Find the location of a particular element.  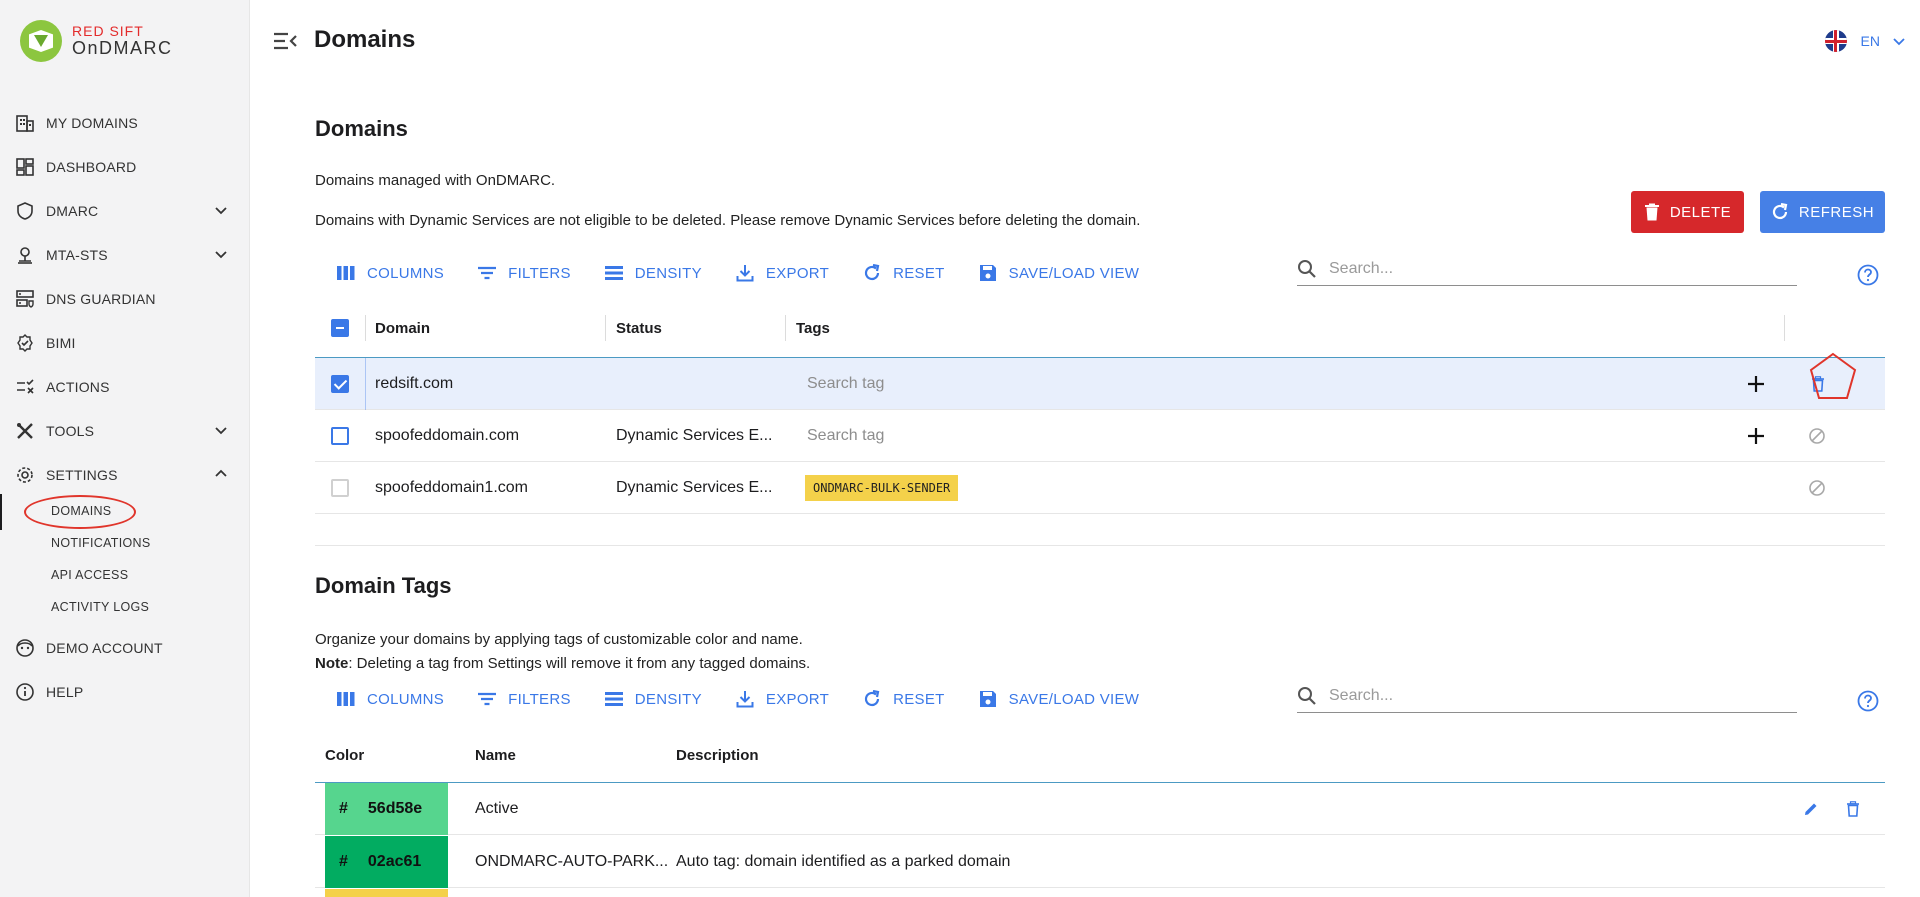

delete-disabled-icon is located at coordinates (1817, 436).